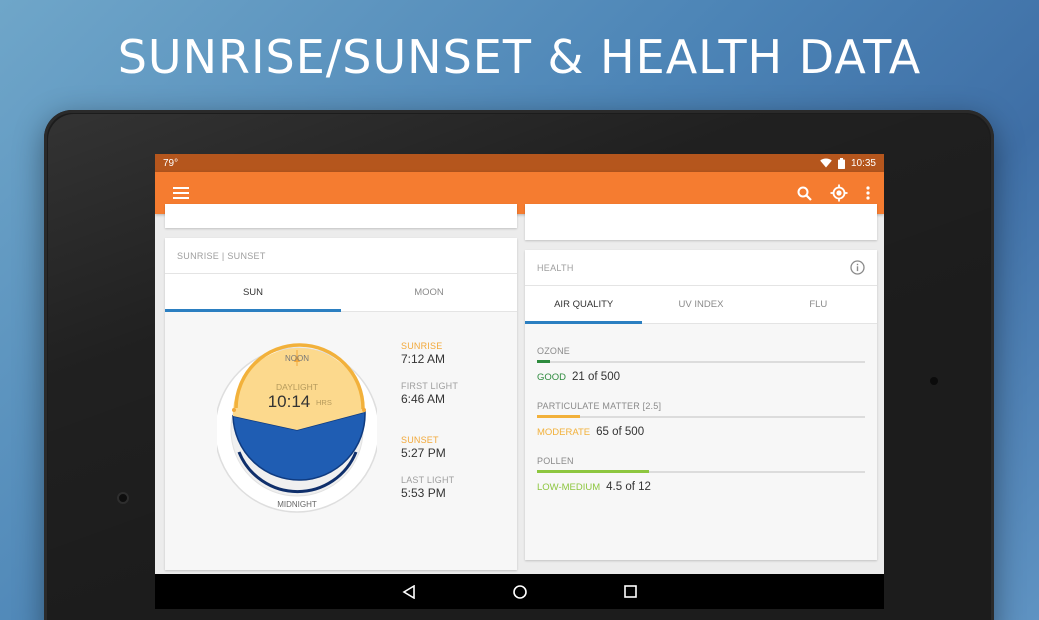 Image resolution: width=1039 pixels, height=620 pixels. I want to click on tab-air-quality: AIR QUALITY, so click(584, 305).